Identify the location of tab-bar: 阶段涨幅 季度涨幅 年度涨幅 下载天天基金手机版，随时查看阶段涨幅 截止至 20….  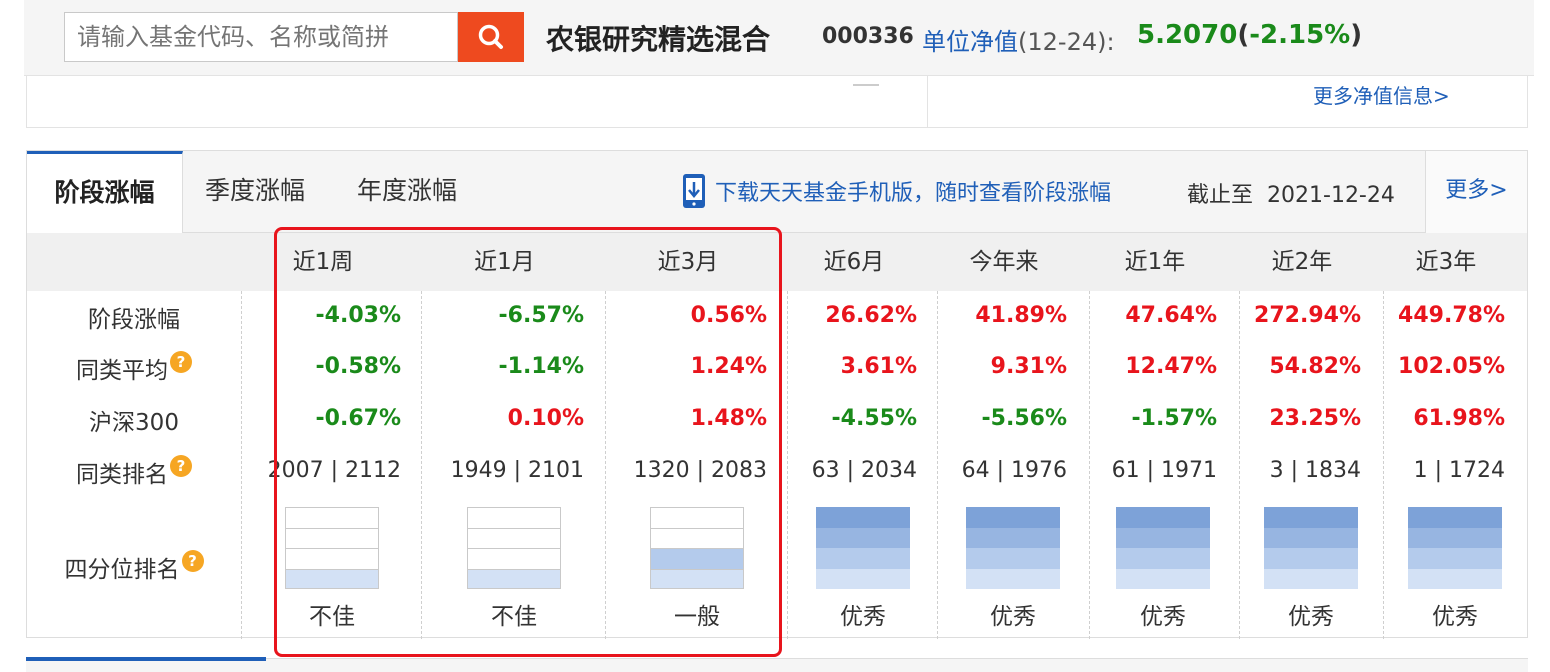
(777, 192).